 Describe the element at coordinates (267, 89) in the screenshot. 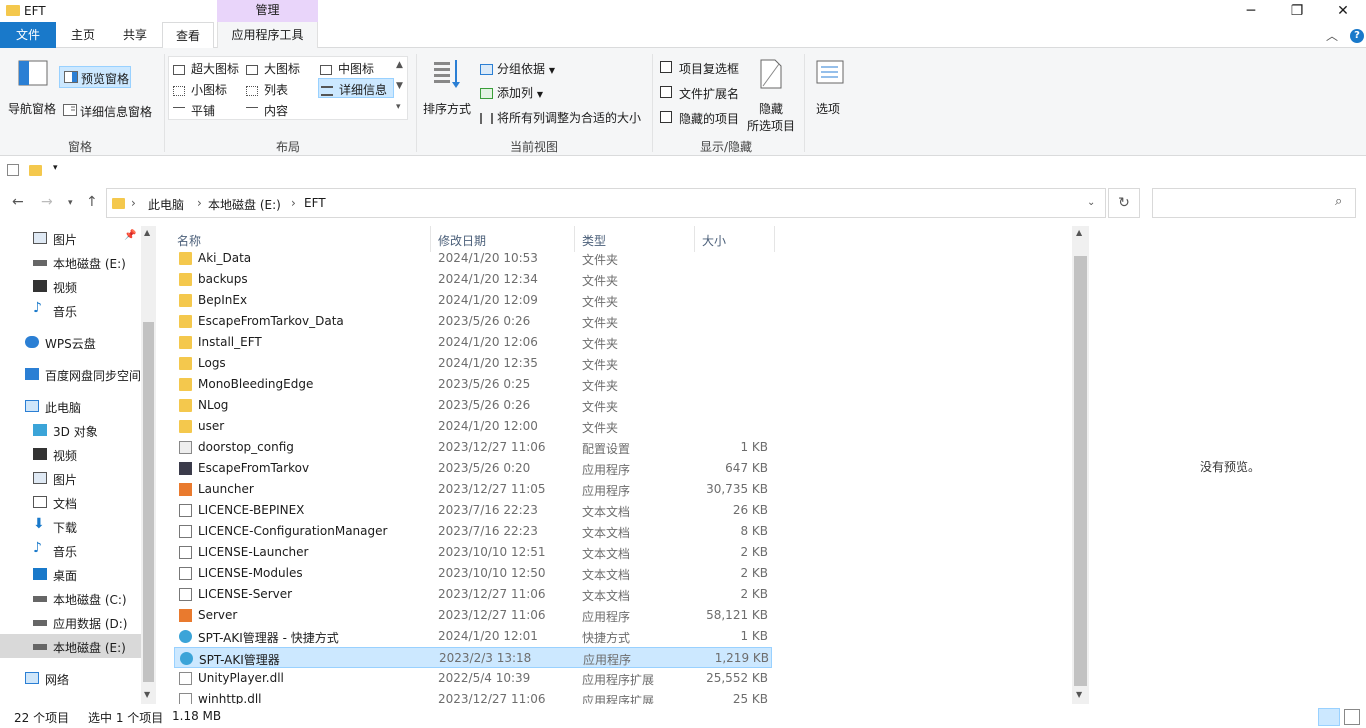

I see `layout-list: 列表` at that location.